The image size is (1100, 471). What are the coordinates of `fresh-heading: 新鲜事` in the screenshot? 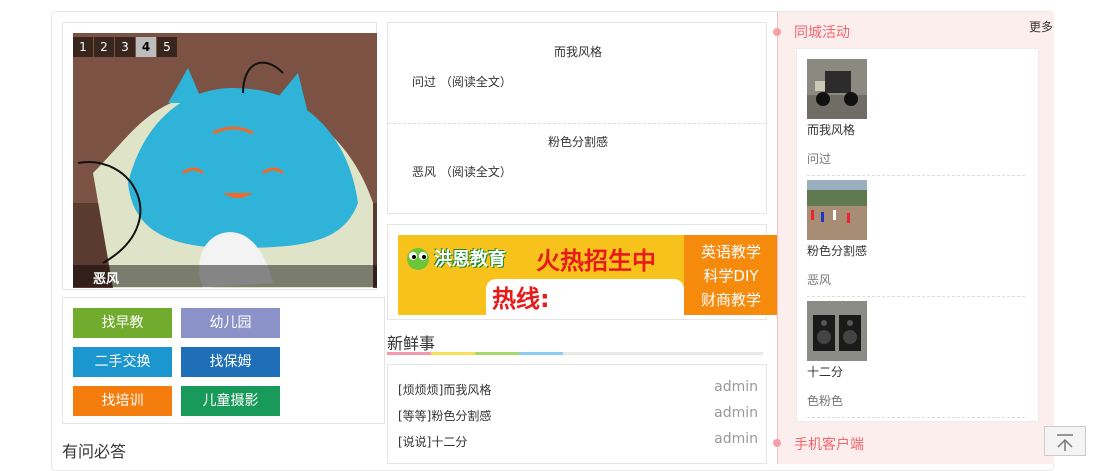 It's located at (411, 343).